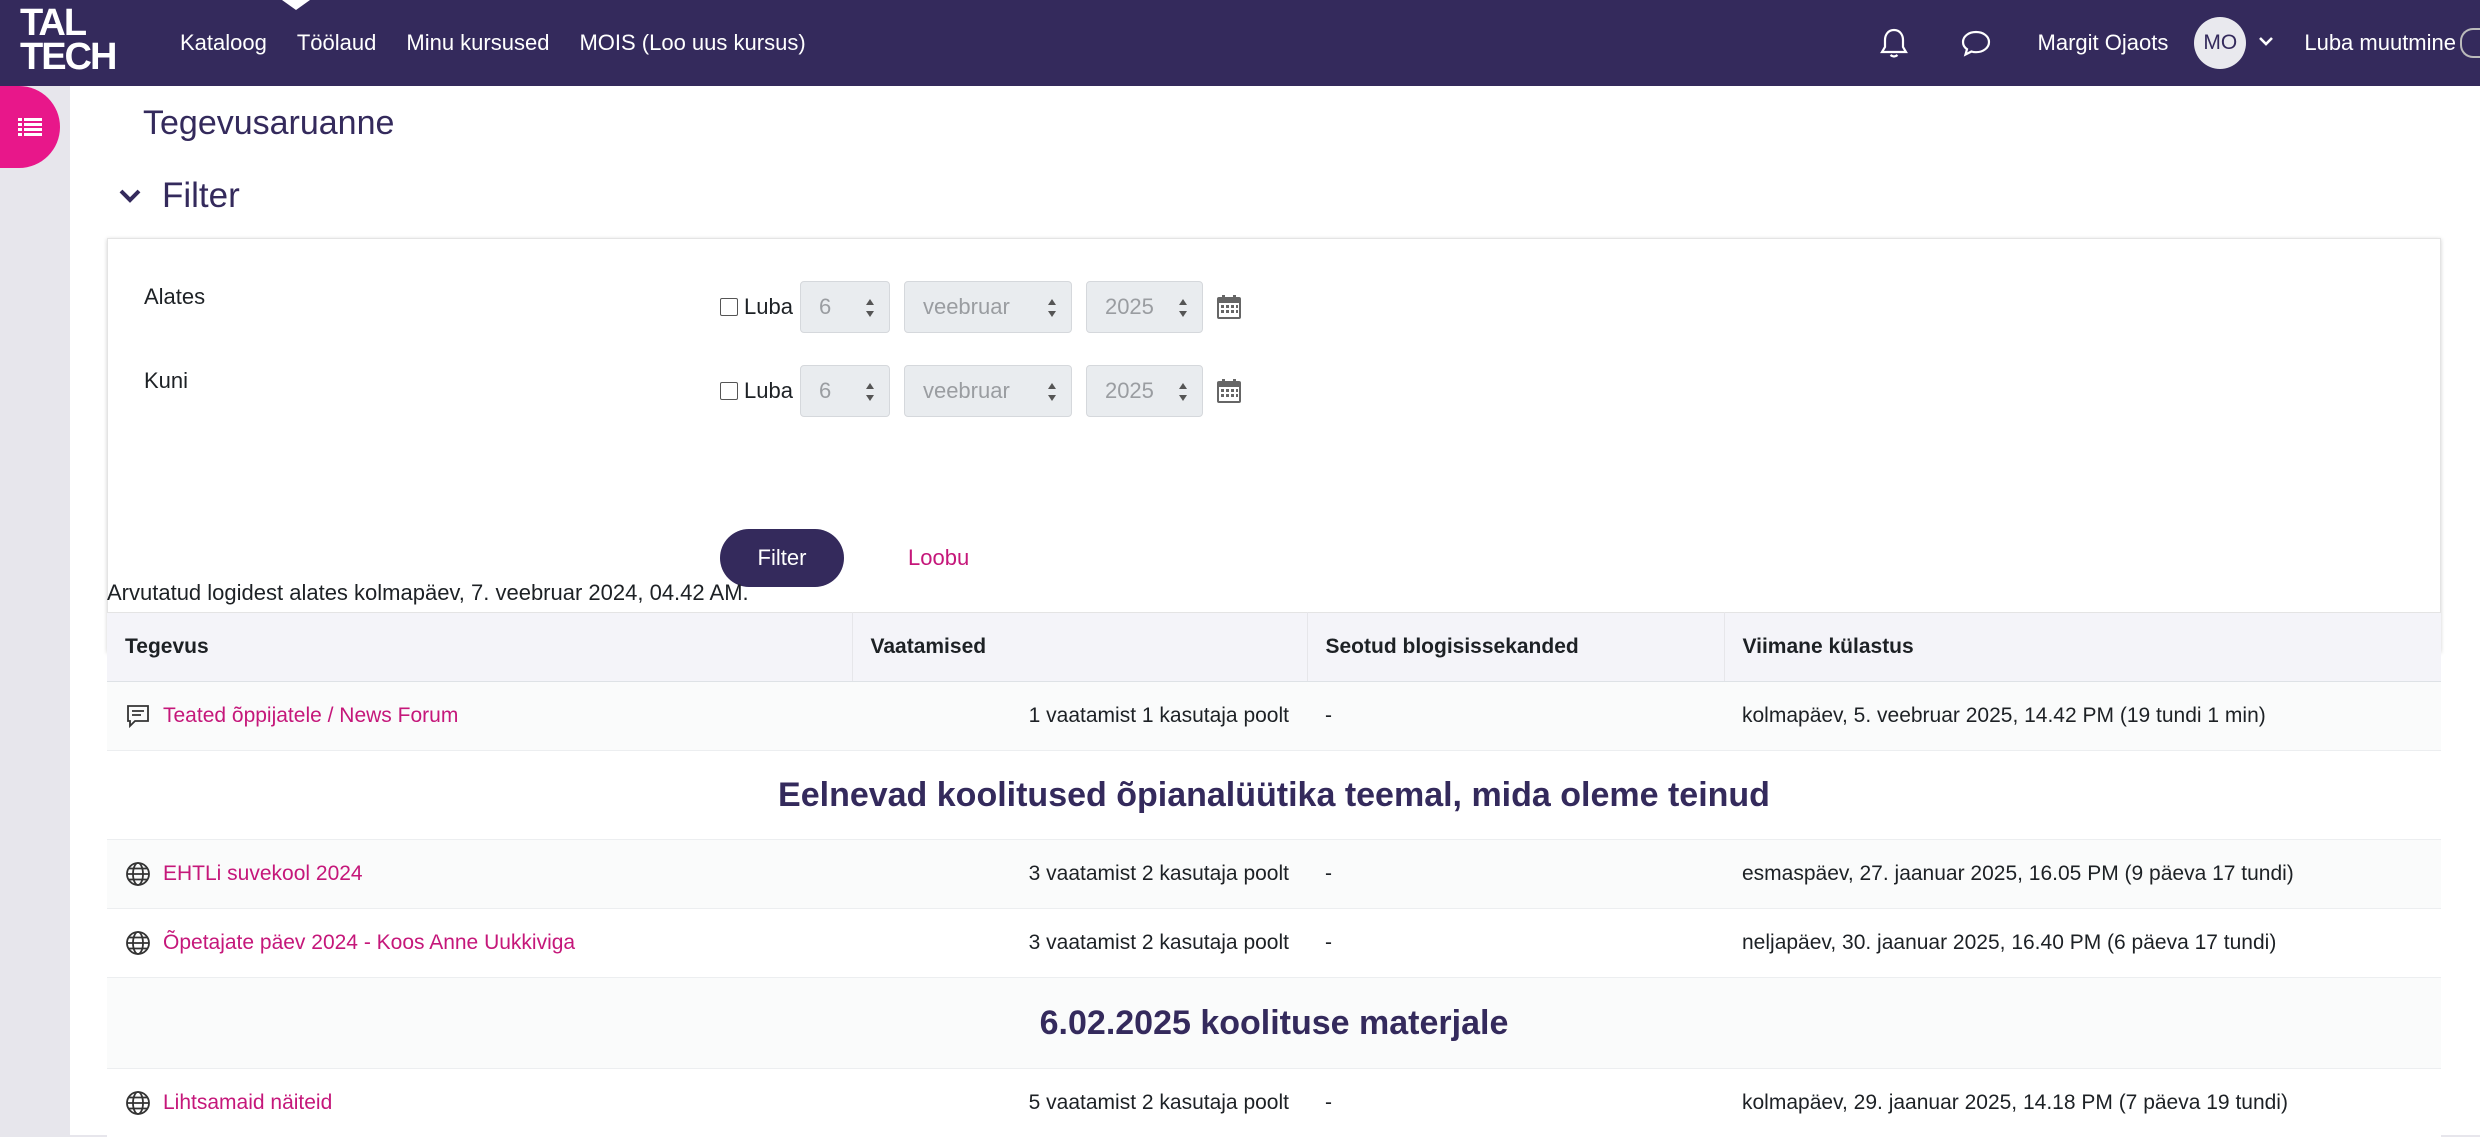 This screenshot has height=1137, width=2480. Describe the element at coordinates (845, 391) in the screenshot. I see `to-day-select: 6` at that location.